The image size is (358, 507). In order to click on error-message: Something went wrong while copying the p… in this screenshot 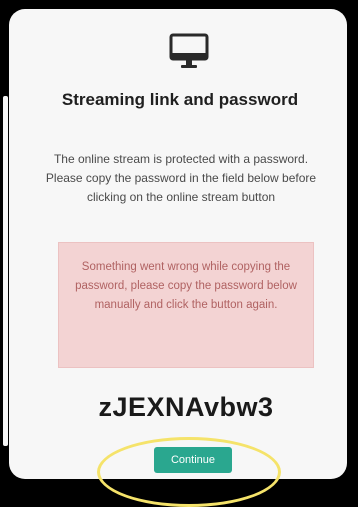, I will do `click(186, 286)`.